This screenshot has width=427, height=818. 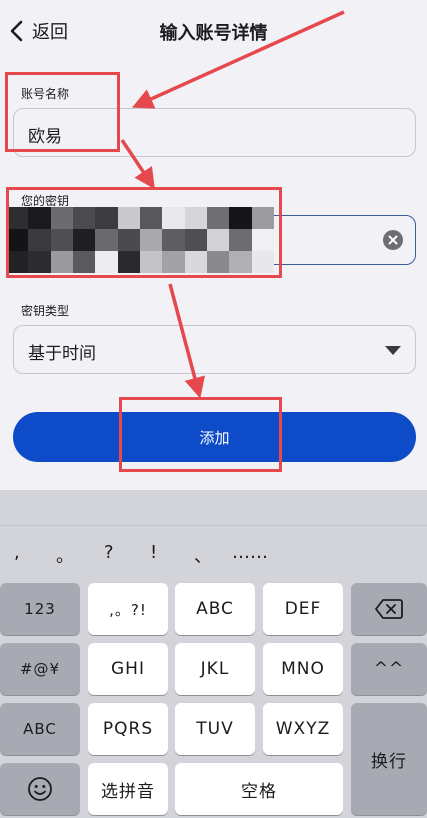 I want to click on redacted-key-mosaic, so click(x=140, y=240).